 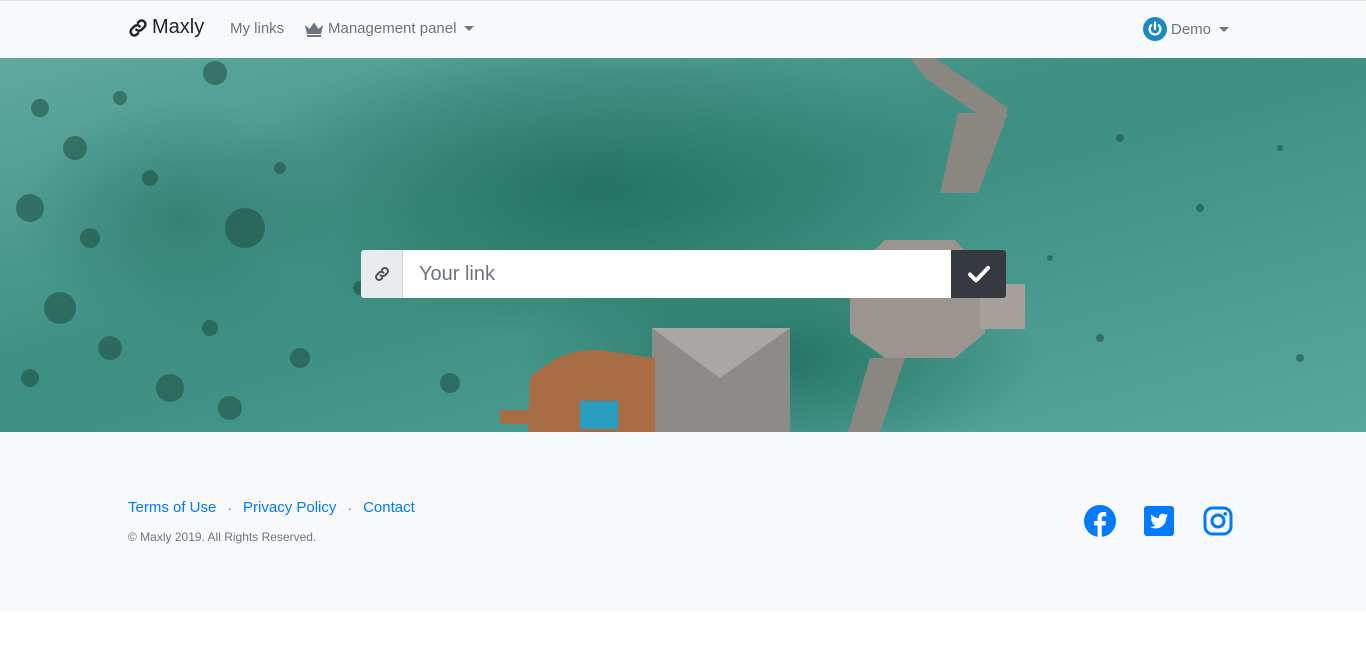 I want to click on copyright-text: © Maxly 2019. All Rights Reserved., so click(x=222, y=537).